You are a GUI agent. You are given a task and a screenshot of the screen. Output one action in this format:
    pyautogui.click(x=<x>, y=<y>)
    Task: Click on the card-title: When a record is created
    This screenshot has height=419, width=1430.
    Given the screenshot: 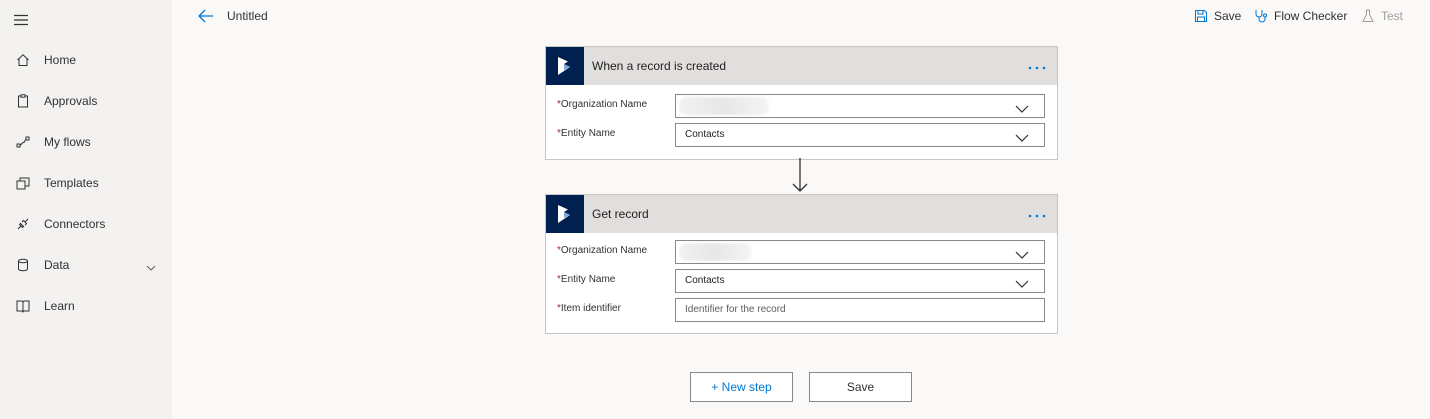 What is the action you would take?
    pyautogui.click(x=659, y=66)
    